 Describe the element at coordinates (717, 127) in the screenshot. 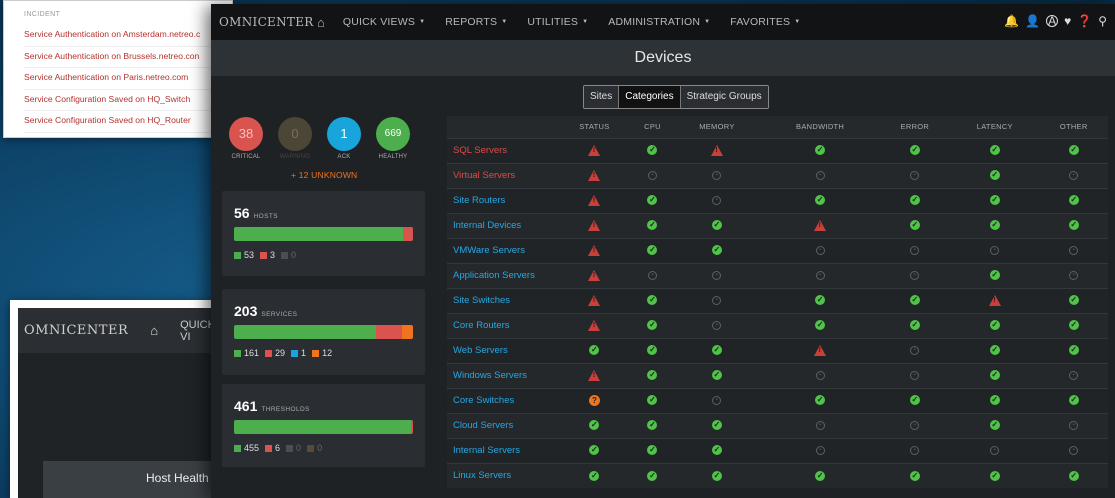

I see `column-header: MEMORY` at that location.